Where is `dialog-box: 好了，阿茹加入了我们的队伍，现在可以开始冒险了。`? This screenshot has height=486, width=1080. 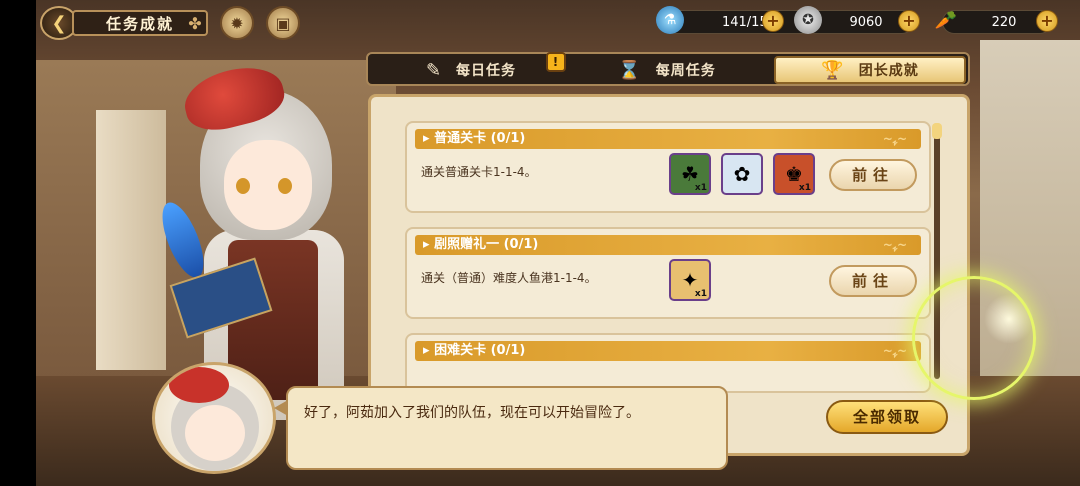
dialog-box: 好了，阿茹加入了我们的队伍，现在可以开始冒险了。 is located at coordinates (501, 428).